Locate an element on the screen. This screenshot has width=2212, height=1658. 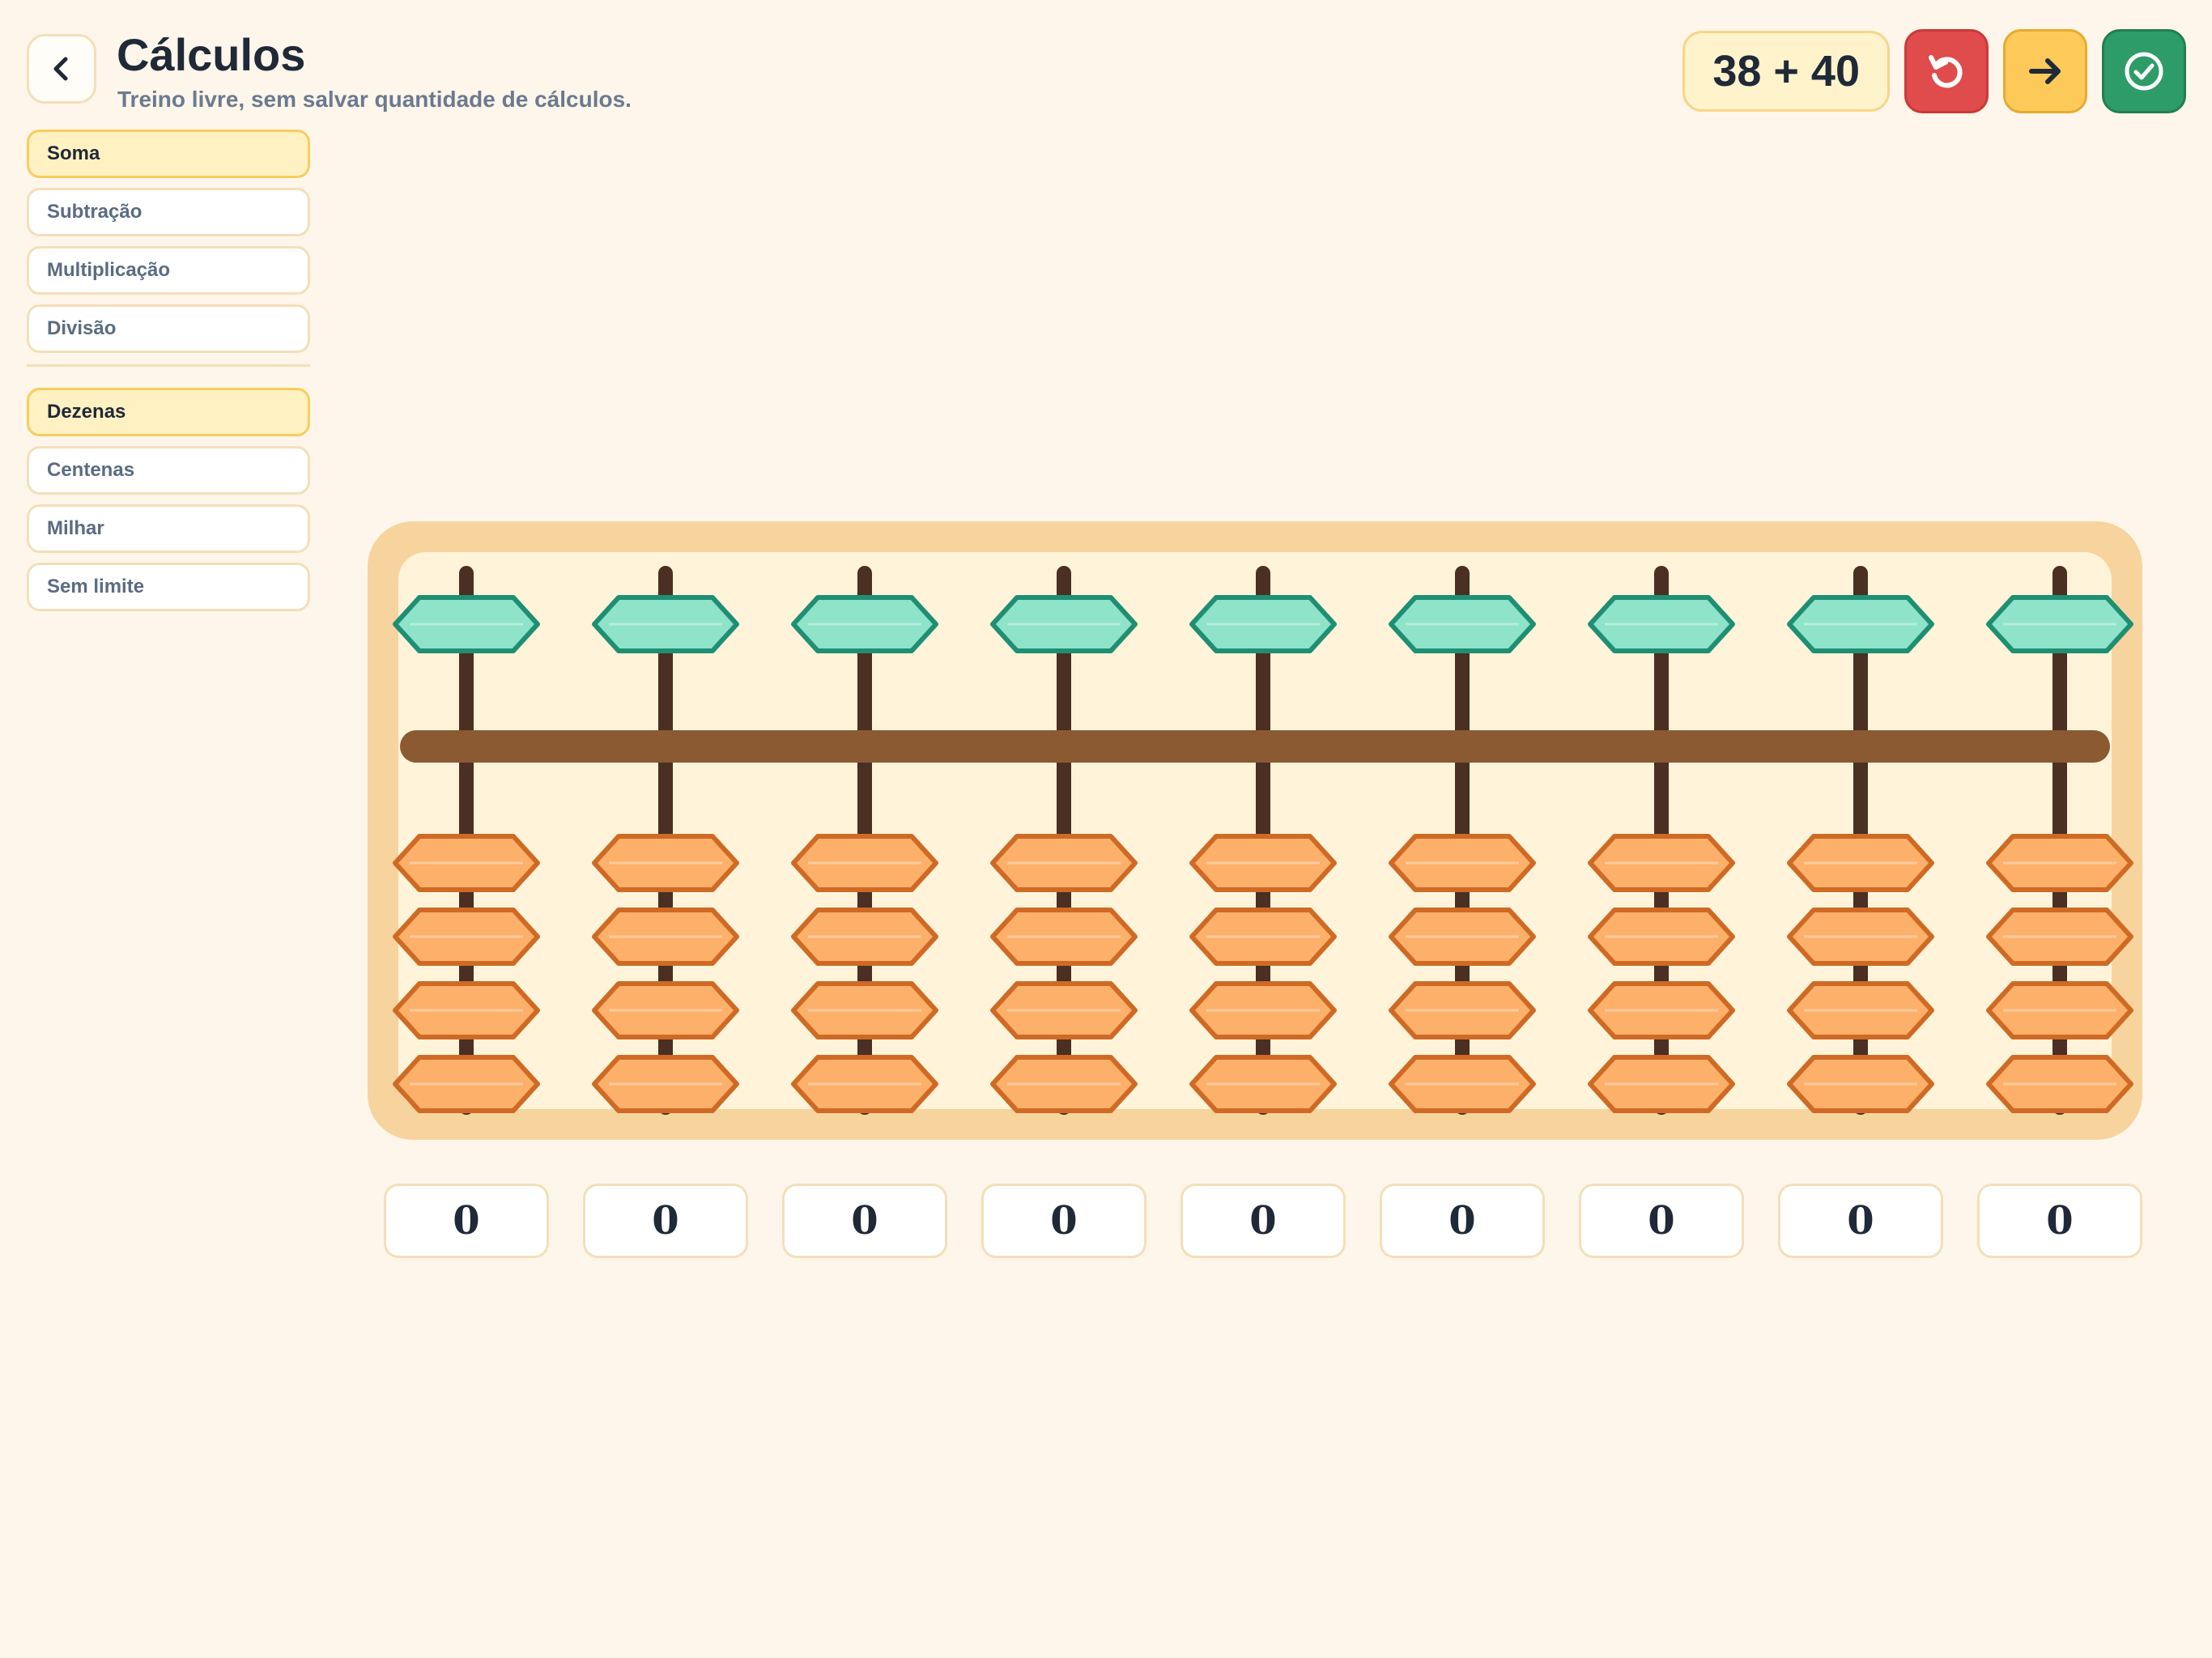
problem-display: 38 + 40 is located at coordinates (1786, 71).